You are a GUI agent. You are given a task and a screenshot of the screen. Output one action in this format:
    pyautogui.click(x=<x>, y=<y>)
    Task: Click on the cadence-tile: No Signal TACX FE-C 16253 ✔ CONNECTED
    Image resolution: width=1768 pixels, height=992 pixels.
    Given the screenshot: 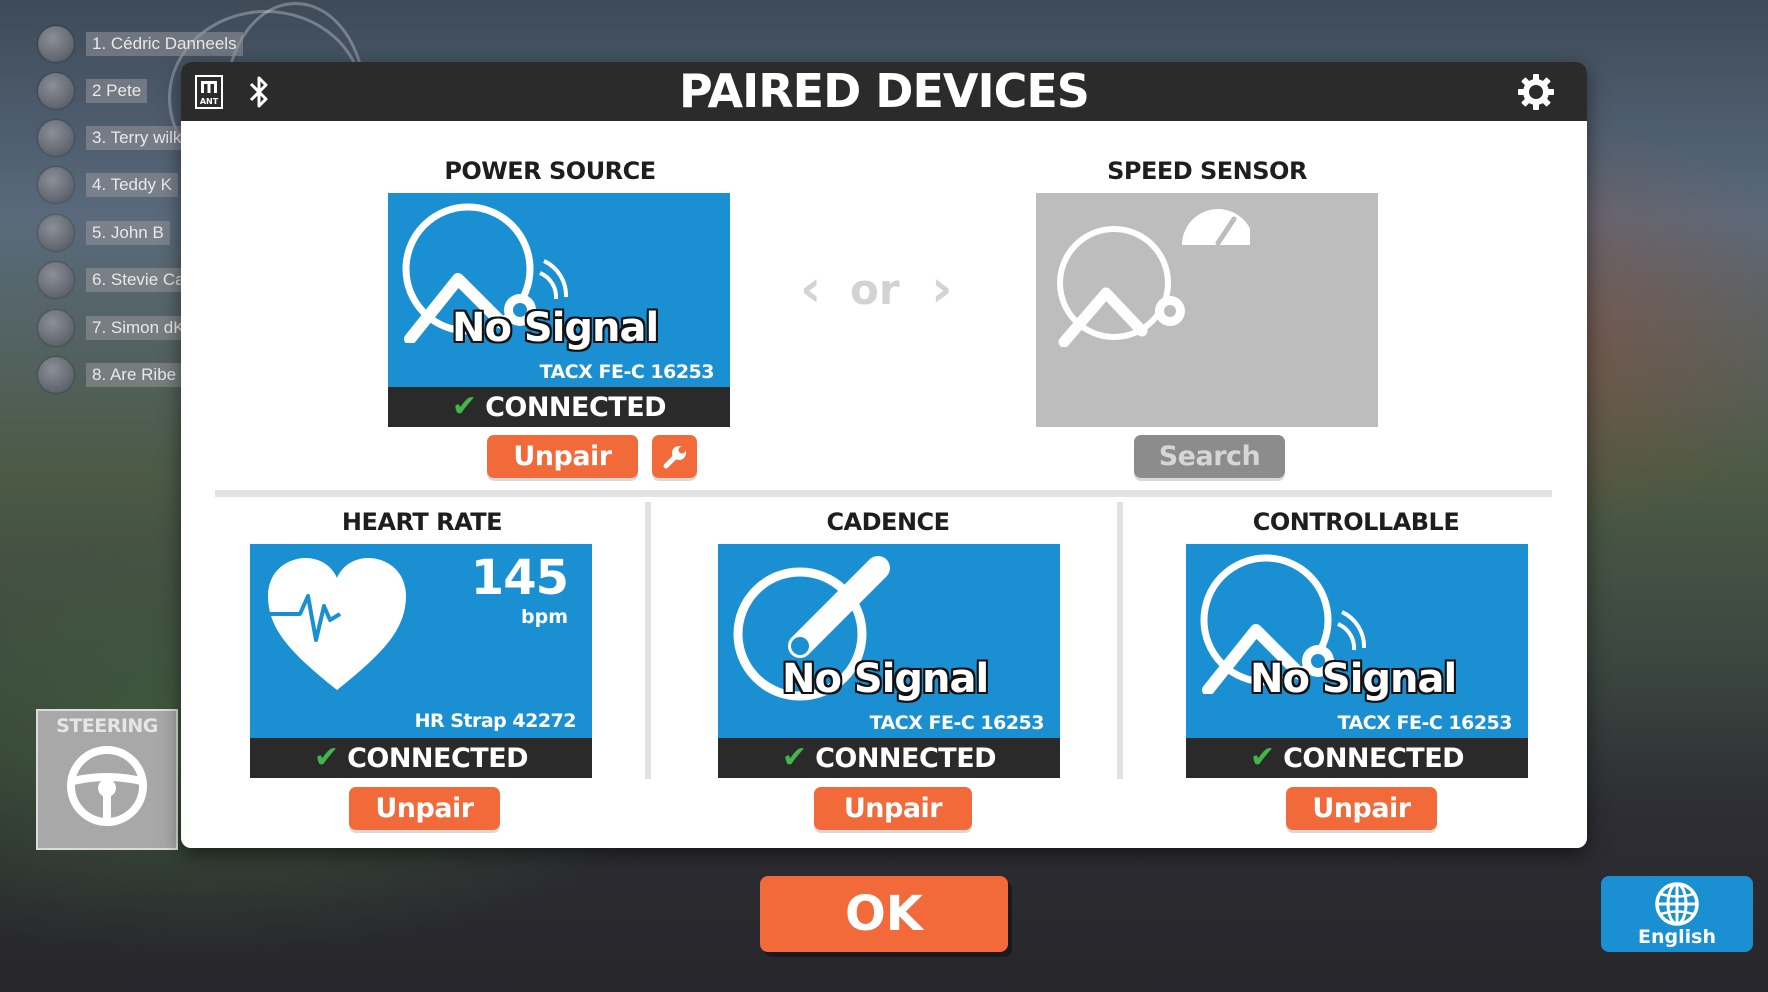 What is the action you would take?
    pyautogui.click(x=889, y=661)
    